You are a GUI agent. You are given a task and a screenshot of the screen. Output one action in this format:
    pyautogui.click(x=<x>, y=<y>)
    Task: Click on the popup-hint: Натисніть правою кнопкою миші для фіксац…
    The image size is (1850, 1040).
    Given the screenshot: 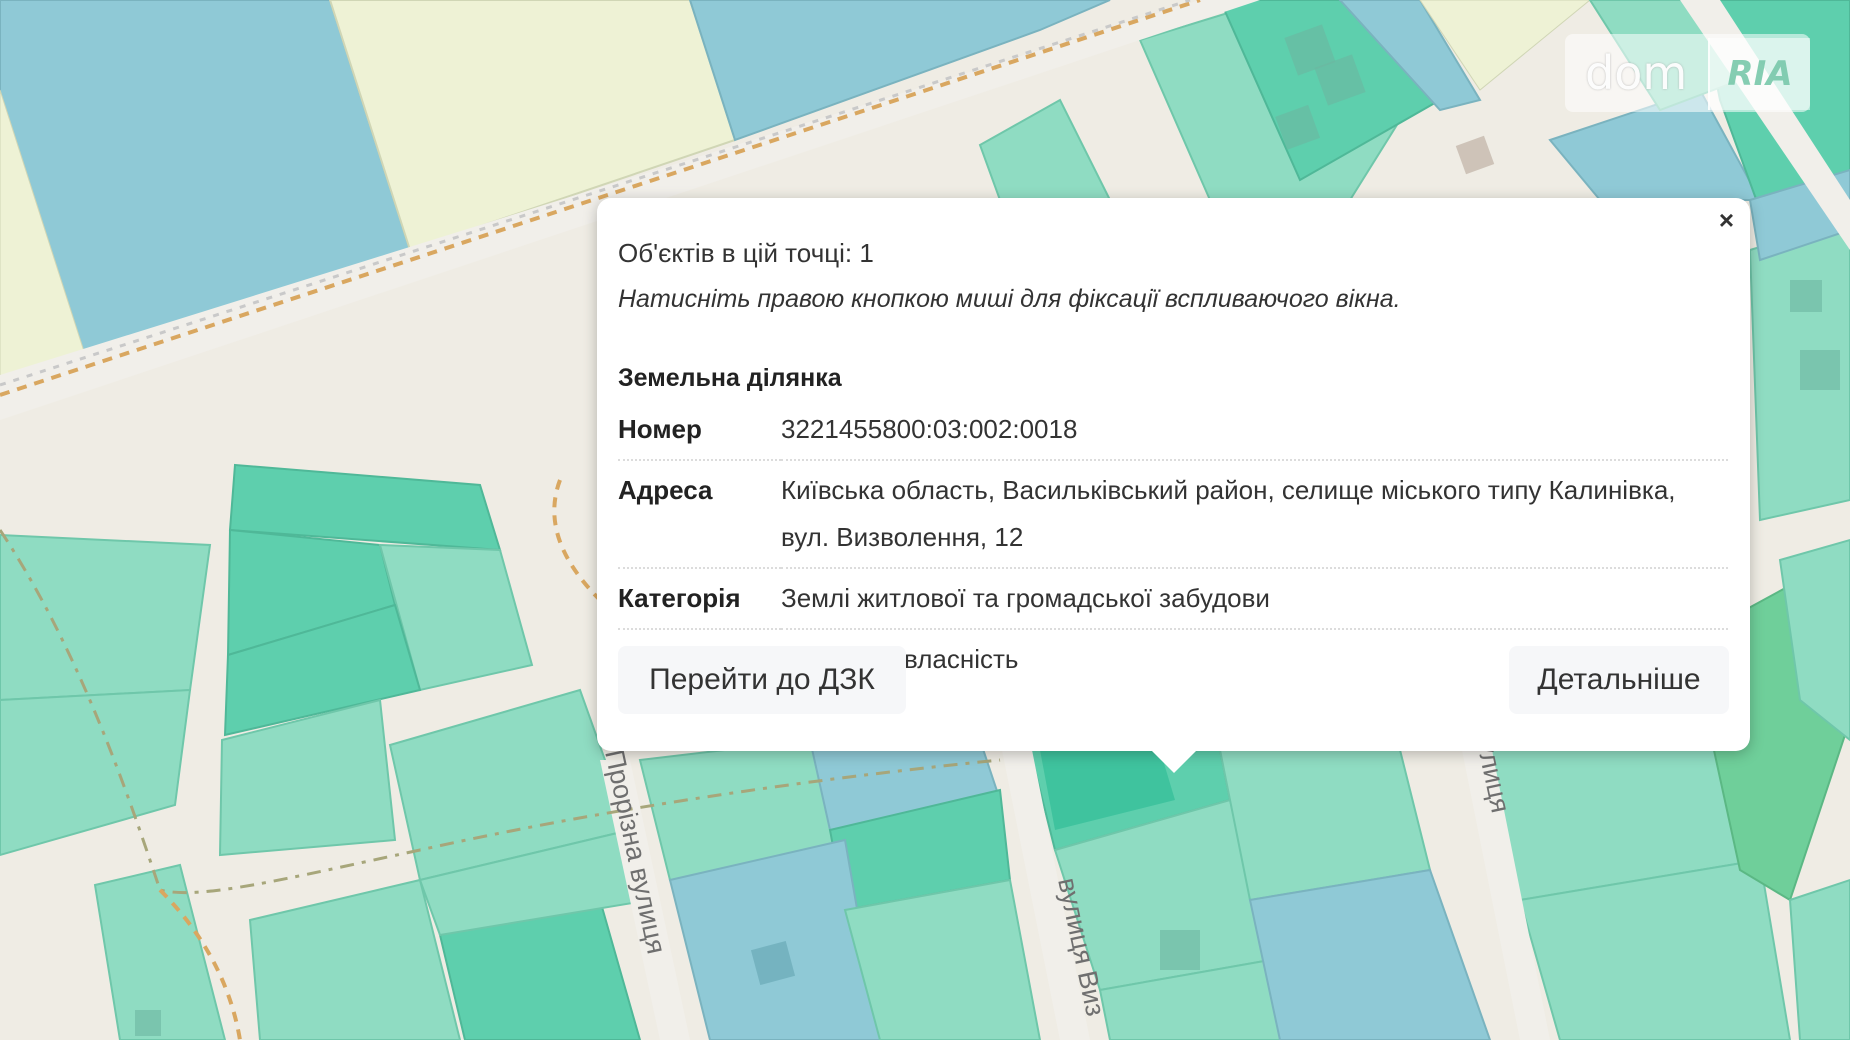 What is the action you would take?
    pyautogui.click(x=1009, y=299)
    